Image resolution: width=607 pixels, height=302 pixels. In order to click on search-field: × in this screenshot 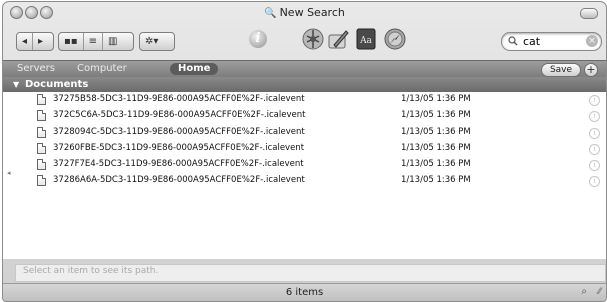, I will do `click(551, 41)`.